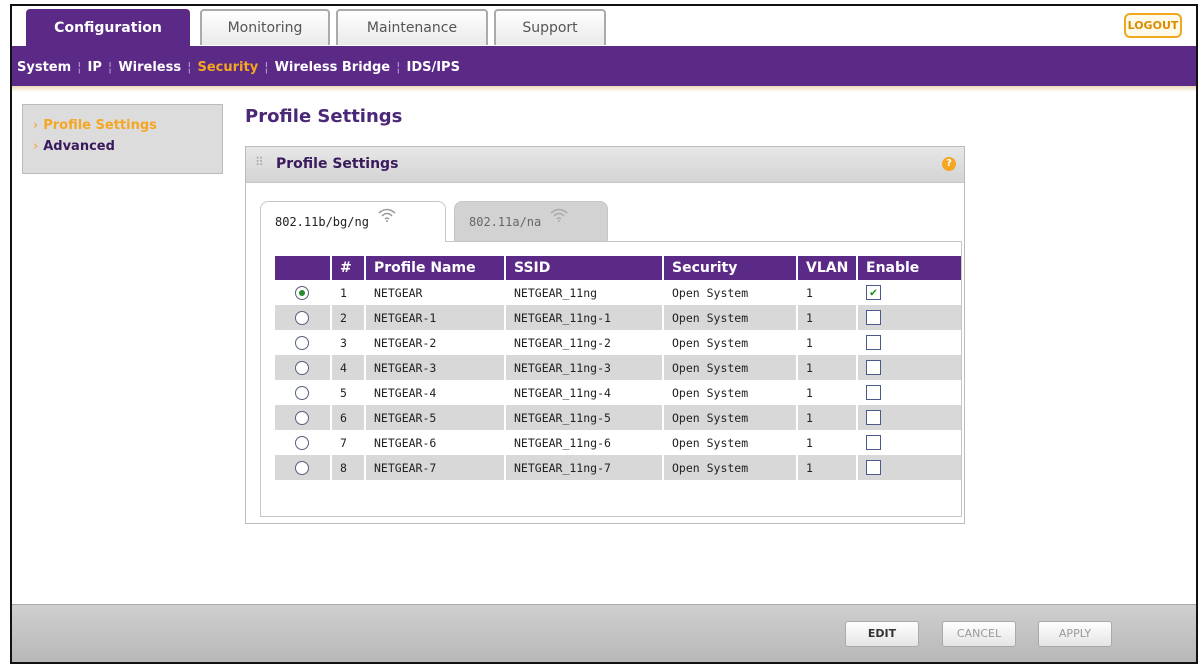 Image resolution: width=1204 pixels, height=668 pixels. I want to click on table-row: 2 NETGEAR-1 NETGEAR_11ng-1 Open System 1, so click(618, 317).